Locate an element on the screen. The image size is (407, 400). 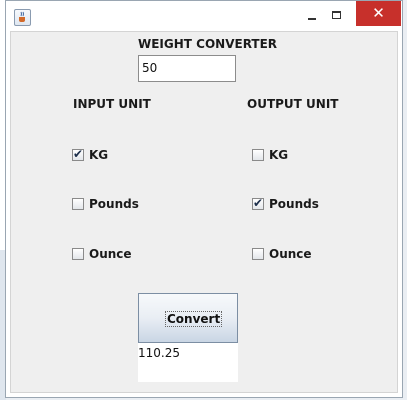
output-kg-label: KG is located at coordinates (279, 155).